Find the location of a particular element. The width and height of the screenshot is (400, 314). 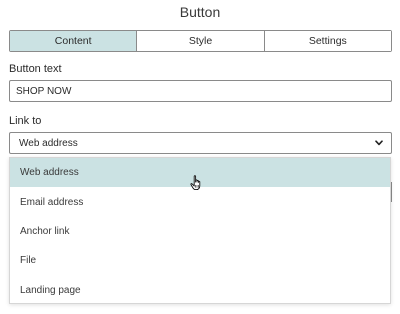

chevron-down-icon is located at coordinates (379, 143).